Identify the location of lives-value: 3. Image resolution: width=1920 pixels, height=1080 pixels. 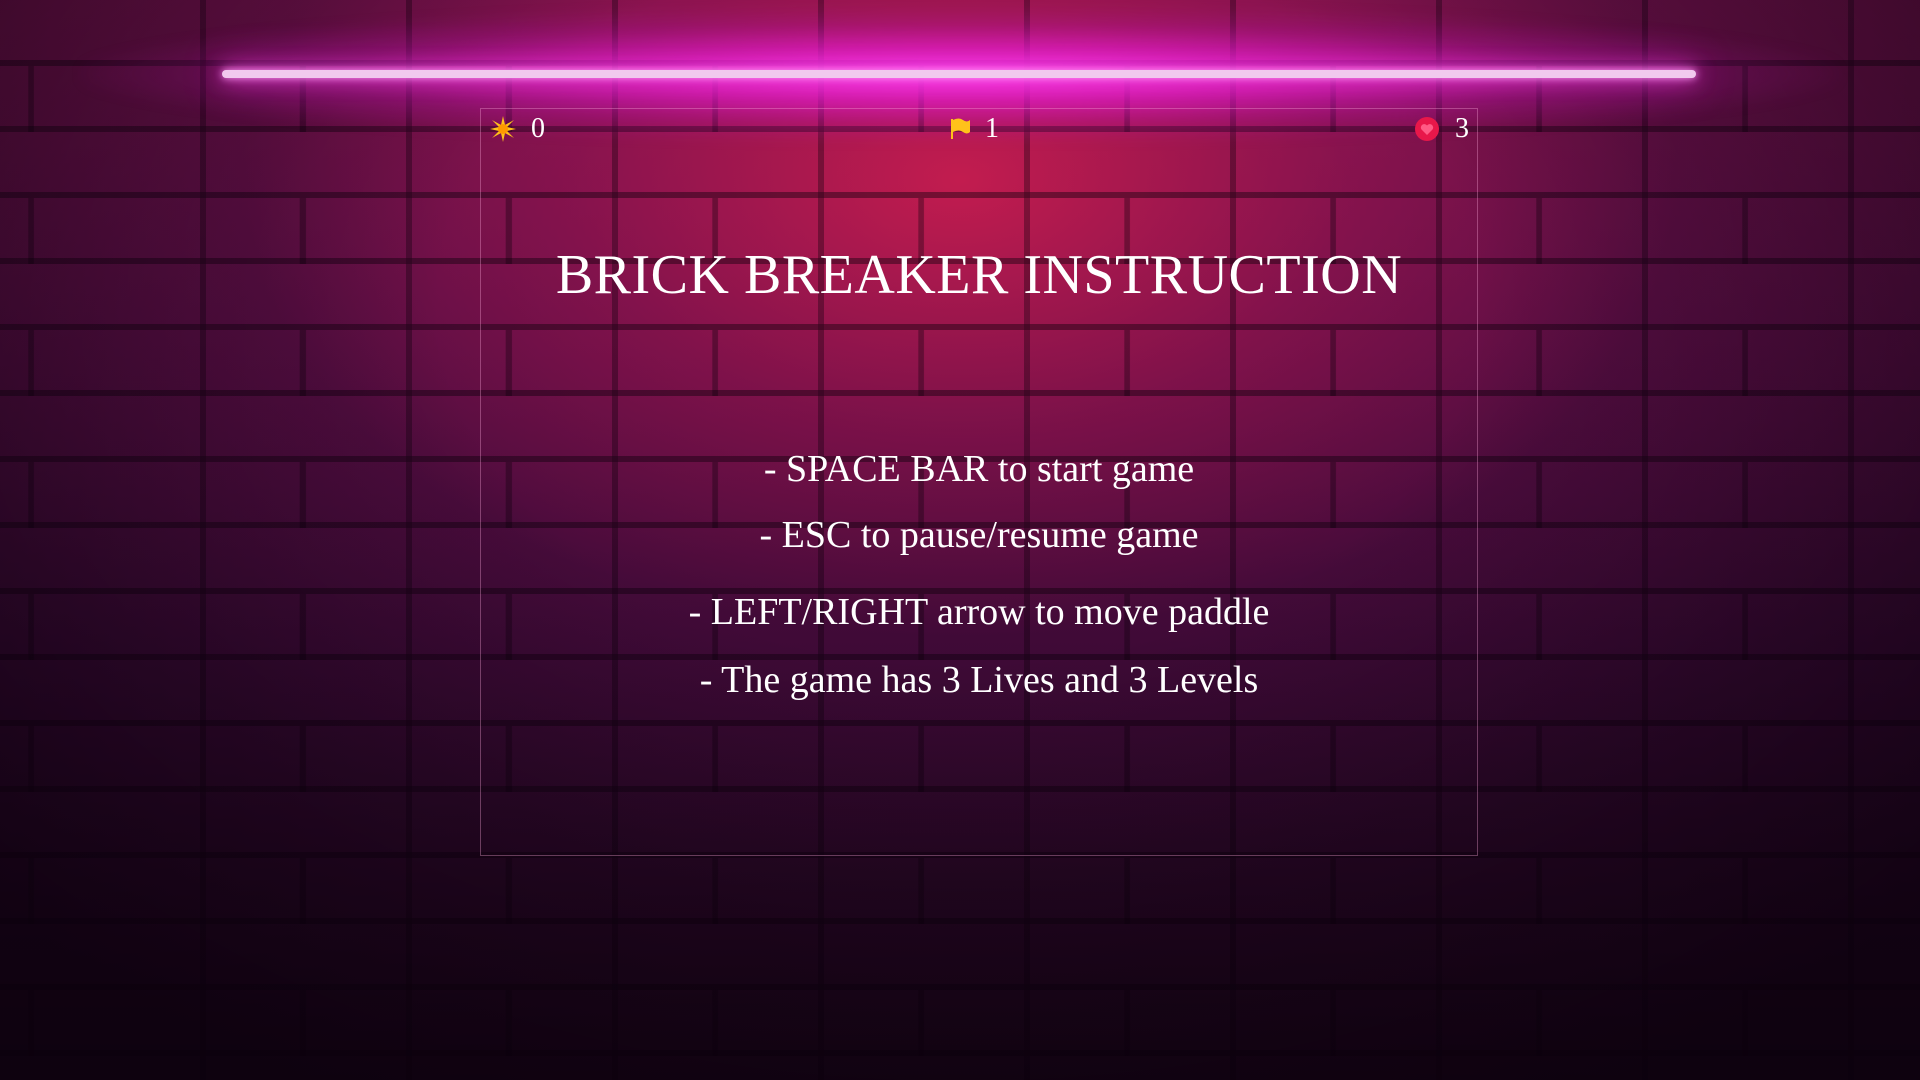
(1462, 128).